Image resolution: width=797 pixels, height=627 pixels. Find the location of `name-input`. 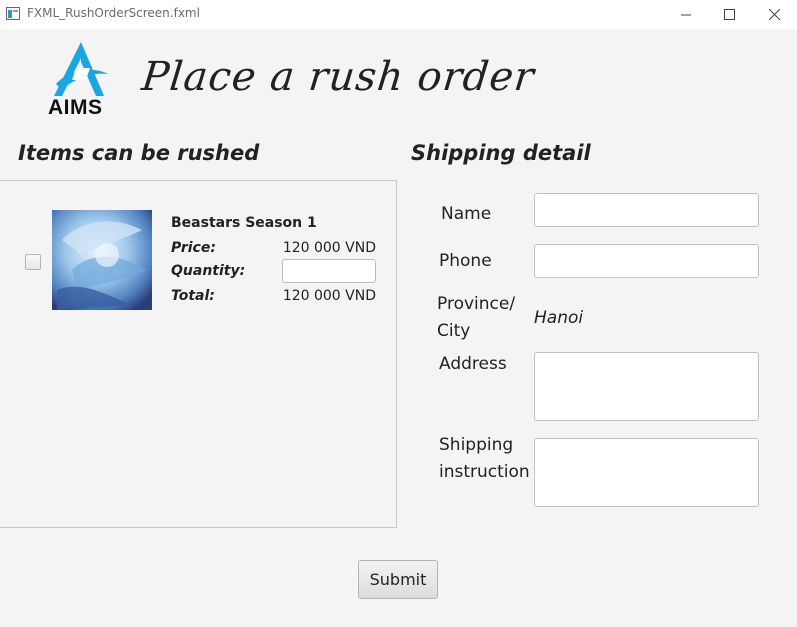

name-input is located at coordinates (646, 210).